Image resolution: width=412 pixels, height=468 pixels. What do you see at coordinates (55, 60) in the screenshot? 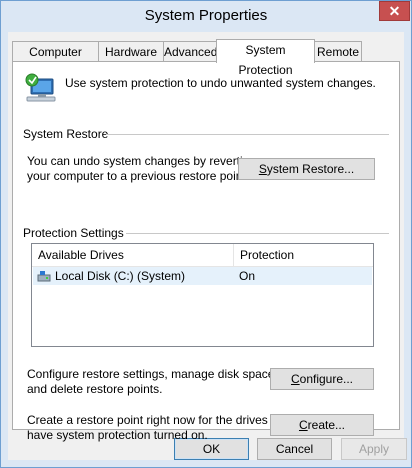
I see `tab-computer-name: Computer Name` at bounding box center [55, 60].